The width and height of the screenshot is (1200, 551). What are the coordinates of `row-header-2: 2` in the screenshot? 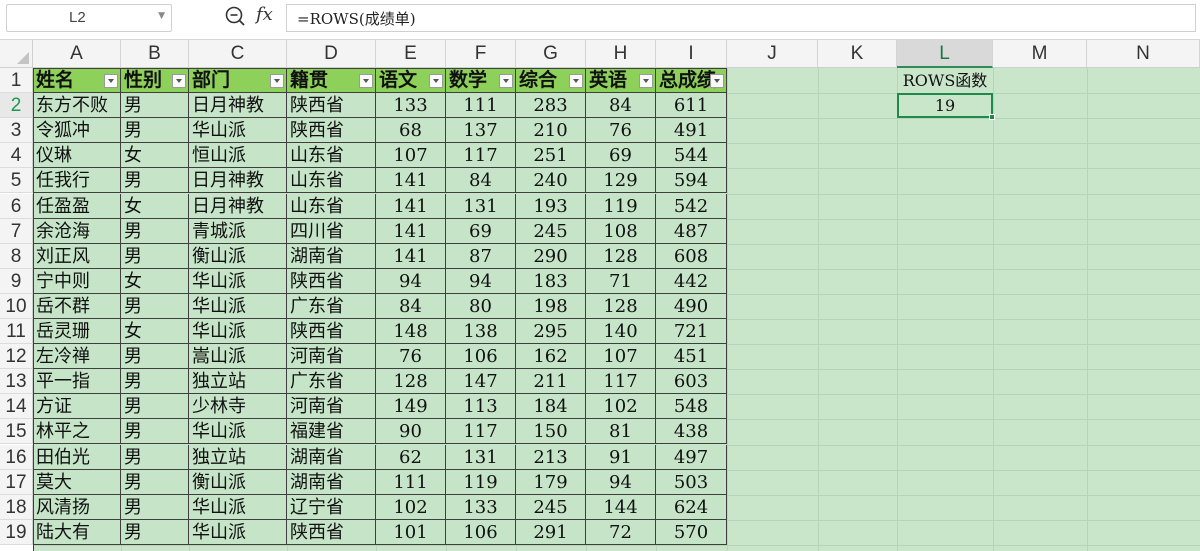 It's located at (16, 106).